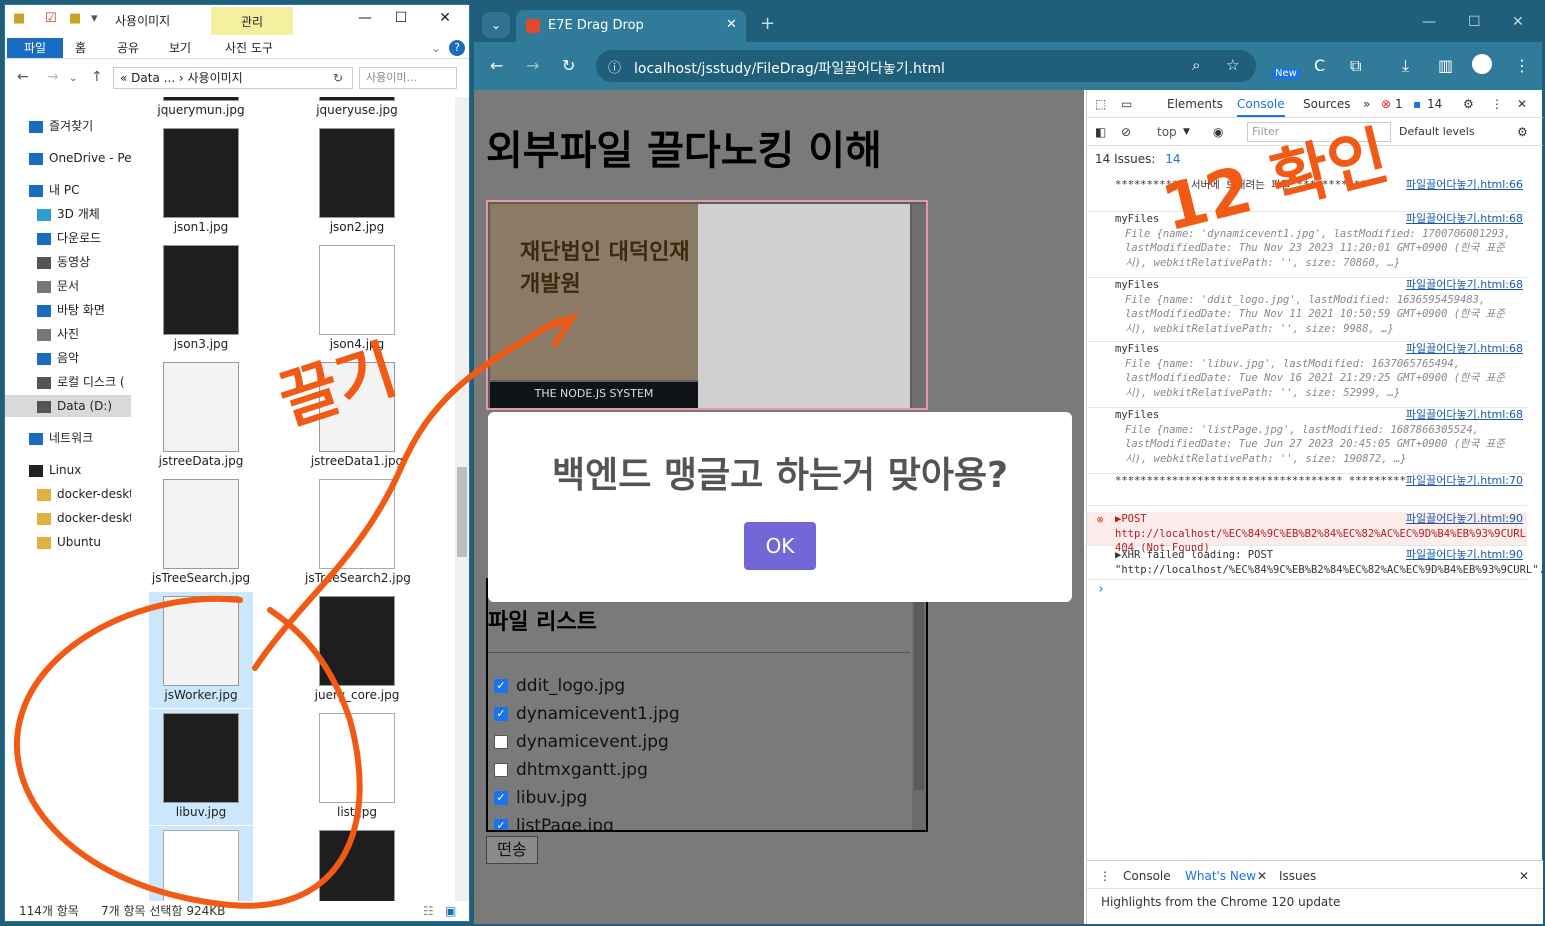  Describe the element at coordinates (68, 382) in the screenshot. I see `nav-item: 로컬 디스크 (` at that location.